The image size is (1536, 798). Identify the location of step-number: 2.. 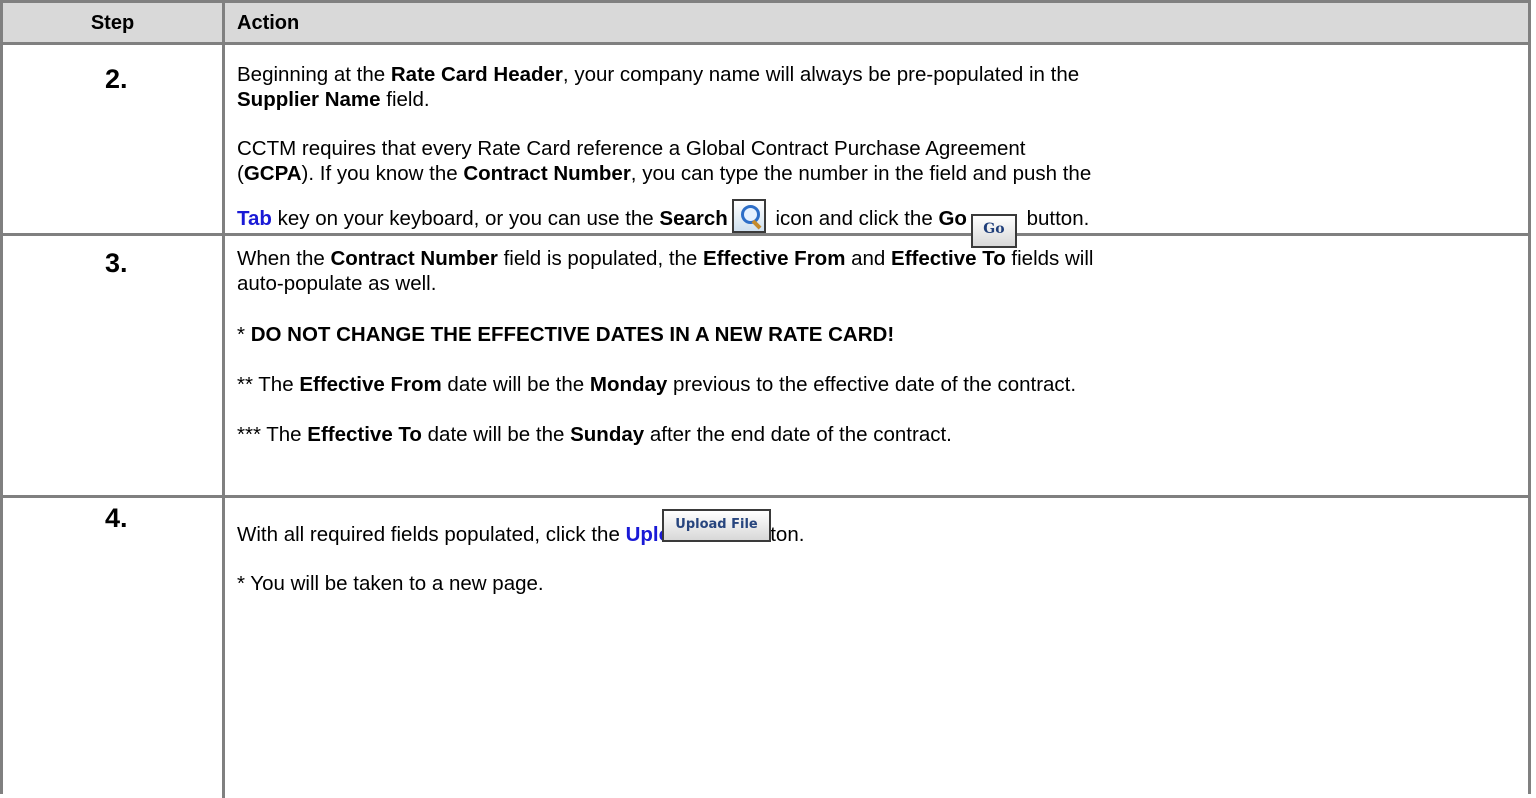
(116, 79).